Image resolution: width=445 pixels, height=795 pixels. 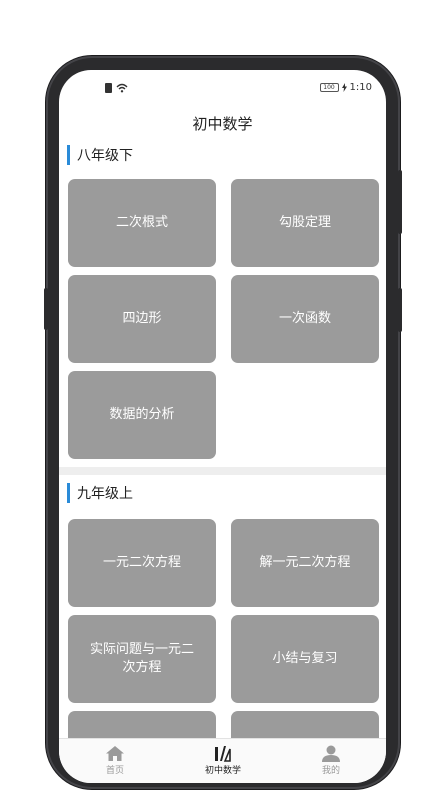 What do you see at coordinates (360, 87) in the screenshot?
I see `clock: 1:10` at bounding box center [360, 87].